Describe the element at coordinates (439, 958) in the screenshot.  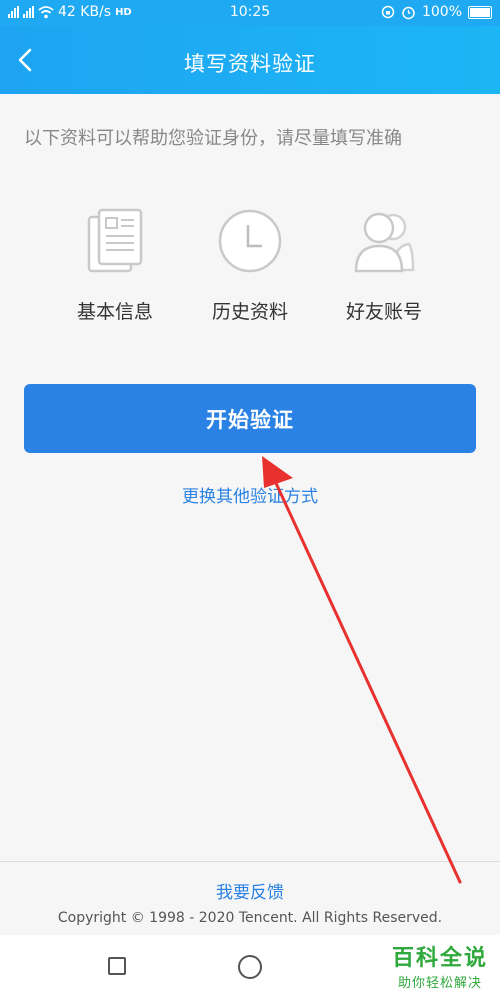
I see `watermark-title: 百科全说` at that location.